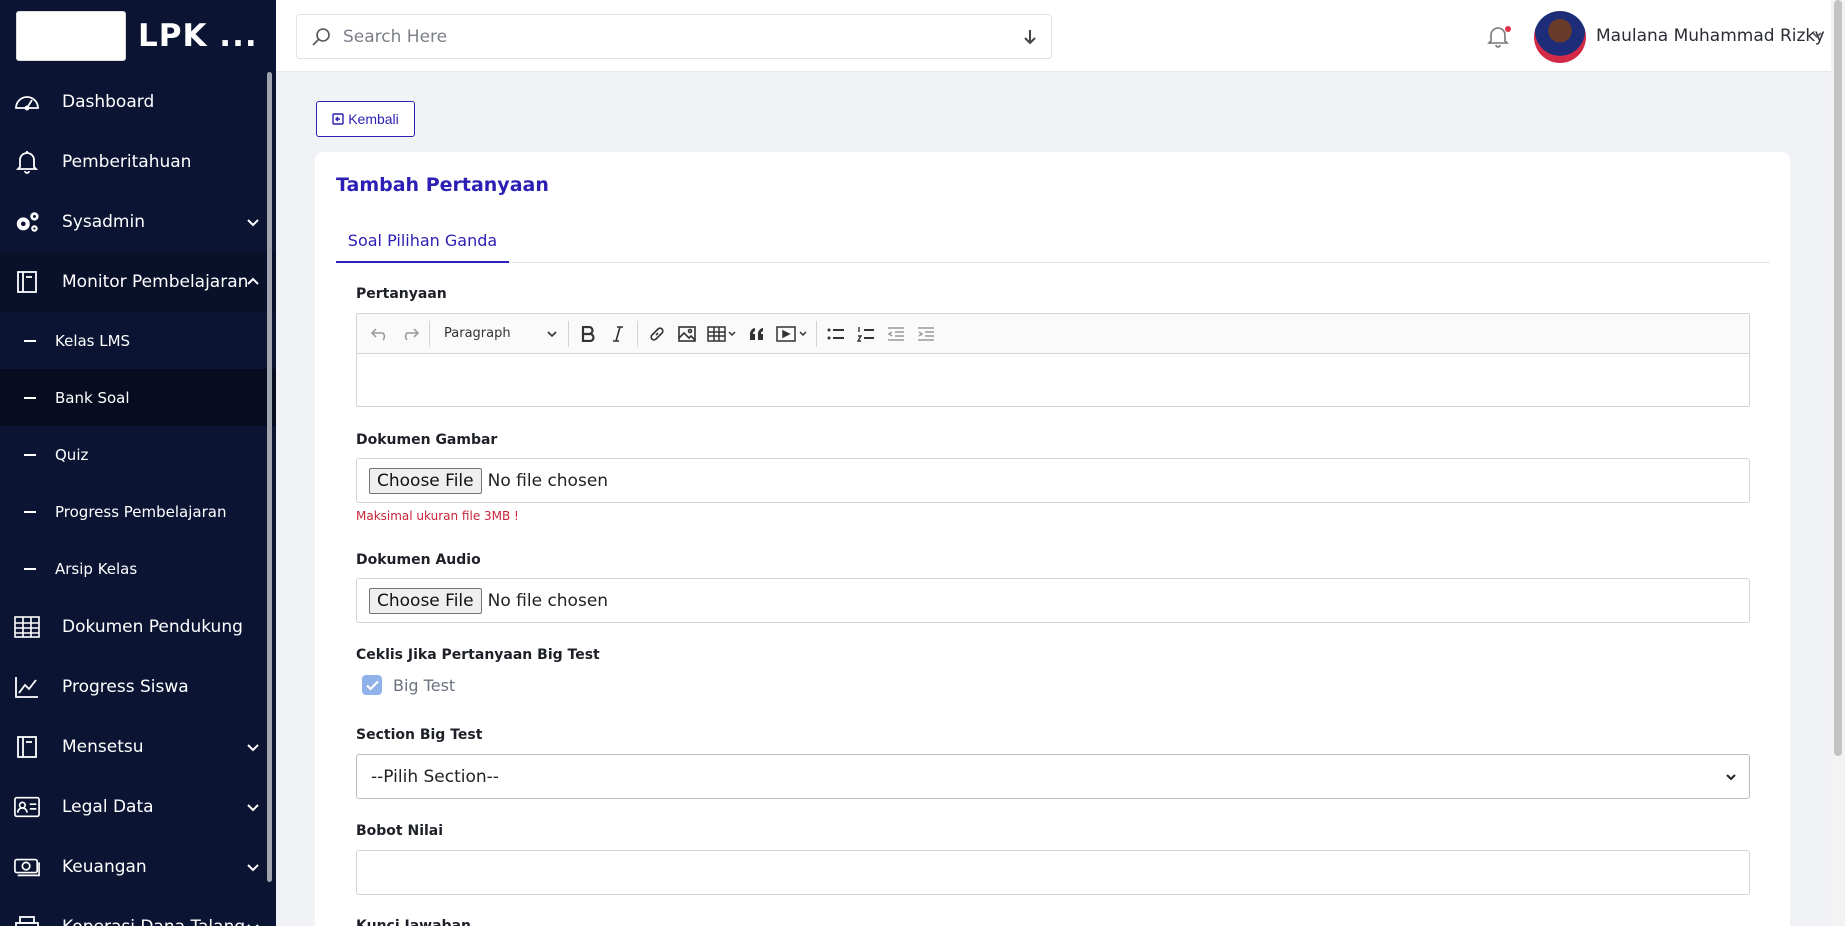 This screenshot has width=1845, height=926. Describe the element at coordinates (138, 568) in the screenshot. I see `sidebar-subitem-arsip-kelas: Arsip Kelas` at that location.